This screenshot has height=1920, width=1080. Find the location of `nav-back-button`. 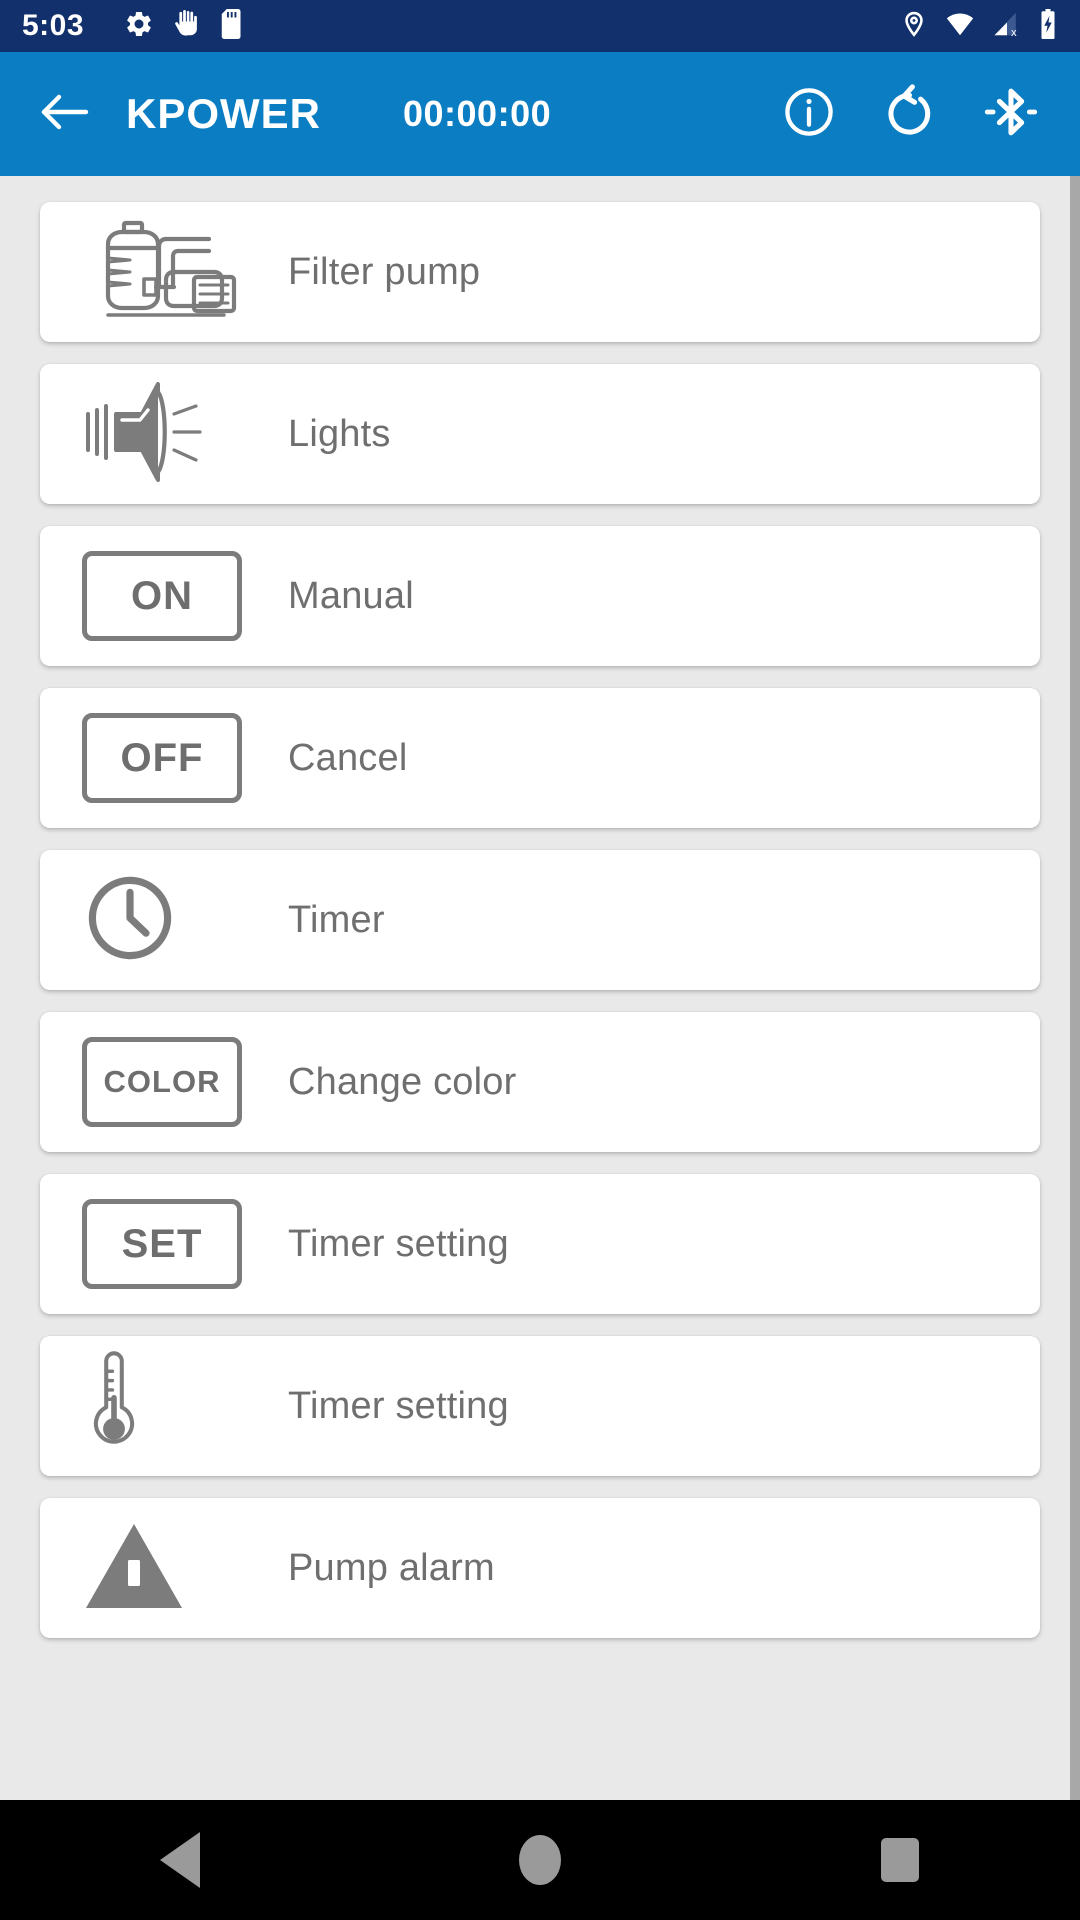

nav-back-button is located at coordinates (180, 1860).